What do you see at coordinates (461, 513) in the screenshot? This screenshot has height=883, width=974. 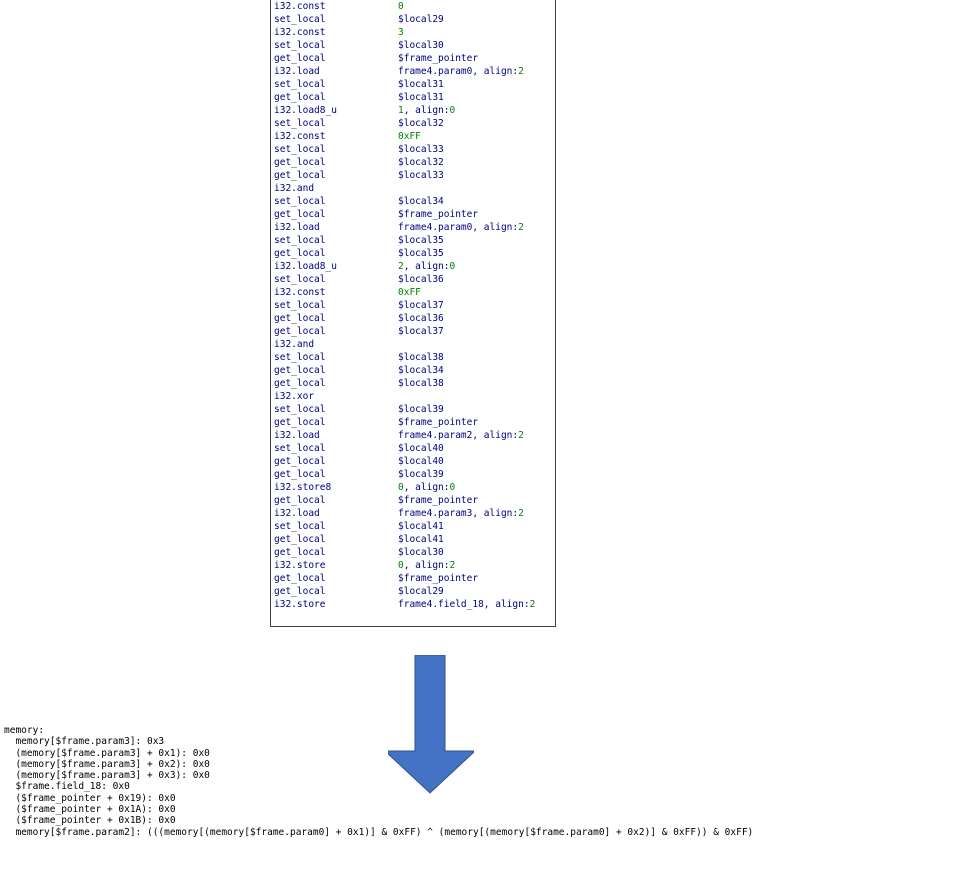 I see `operand: frame4.param3, align:2` at bounding box center [461, 513].